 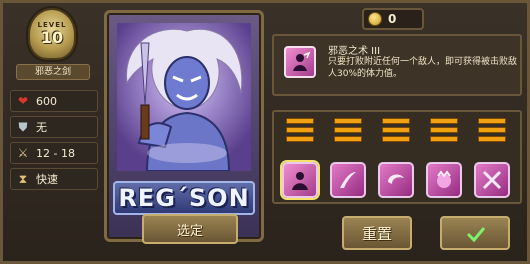 What do you see at coordinates (41, 127) in the screenshot?
I see `stat-armor-value: 无` at bounding box center [41, 127].